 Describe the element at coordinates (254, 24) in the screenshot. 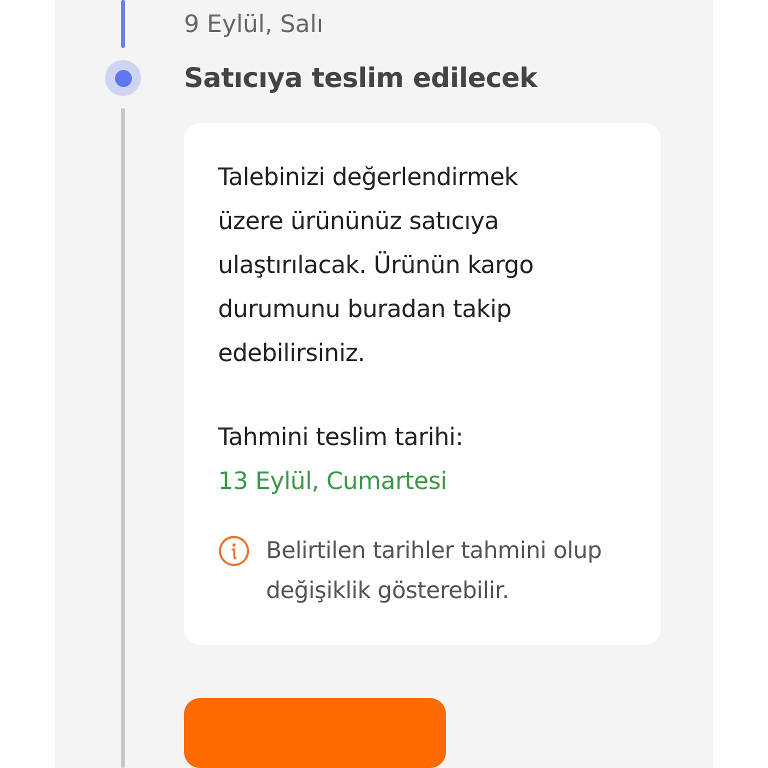

I see `step-date: 9 Eylül, Salı` at that location.